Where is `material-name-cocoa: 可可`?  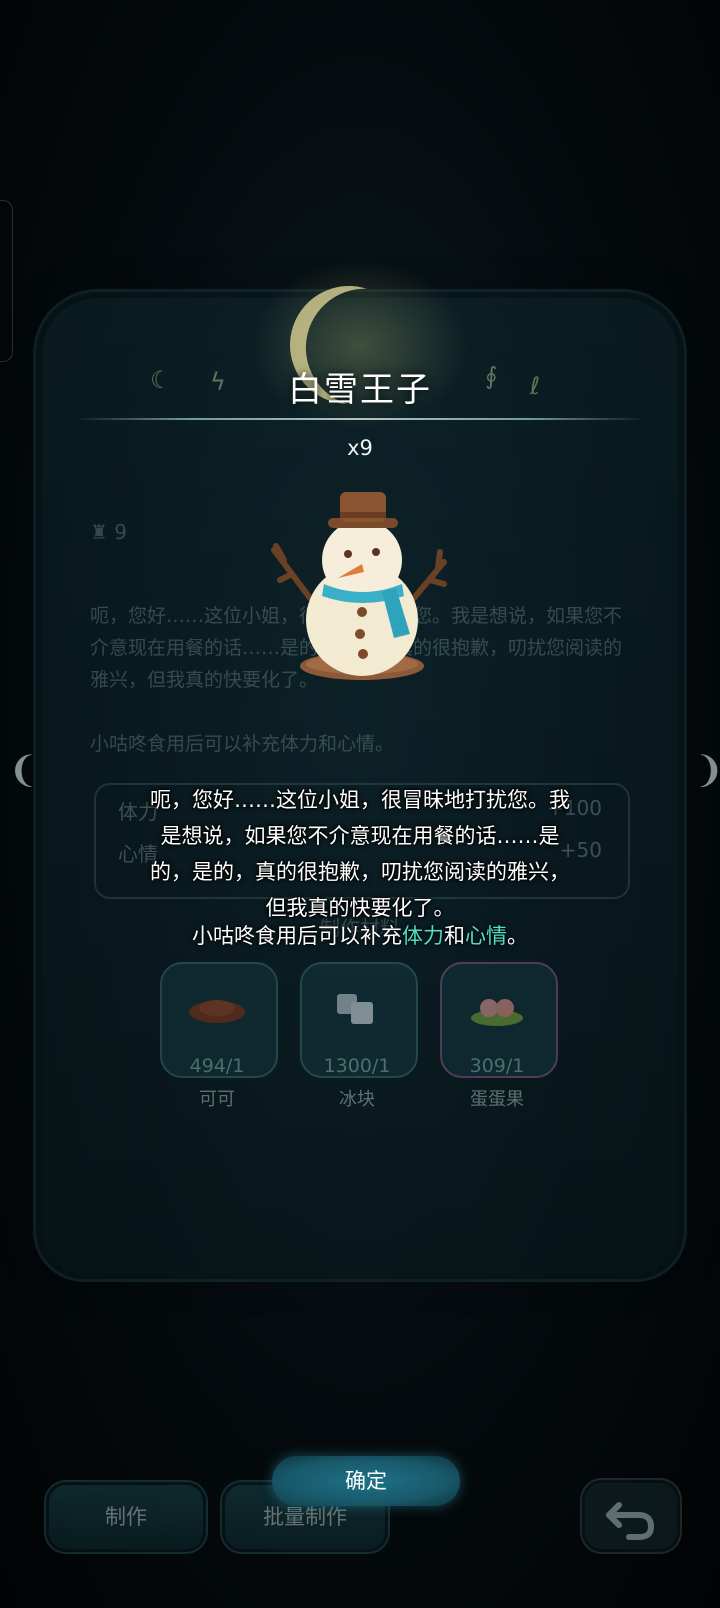
material-name-cocoa: 可可 is located at coordinates (217, 1099).